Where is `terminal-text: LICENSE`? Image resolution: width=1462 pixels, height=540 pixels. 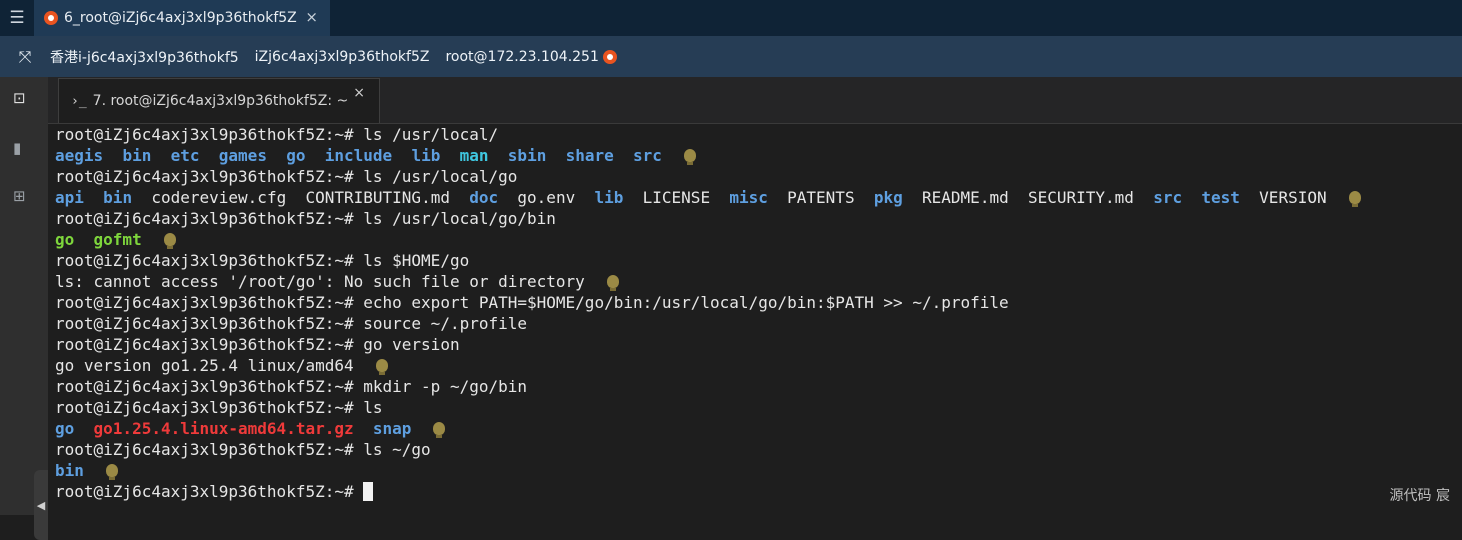 terminal-text: LICENSE is located at coordinates (676, 197).